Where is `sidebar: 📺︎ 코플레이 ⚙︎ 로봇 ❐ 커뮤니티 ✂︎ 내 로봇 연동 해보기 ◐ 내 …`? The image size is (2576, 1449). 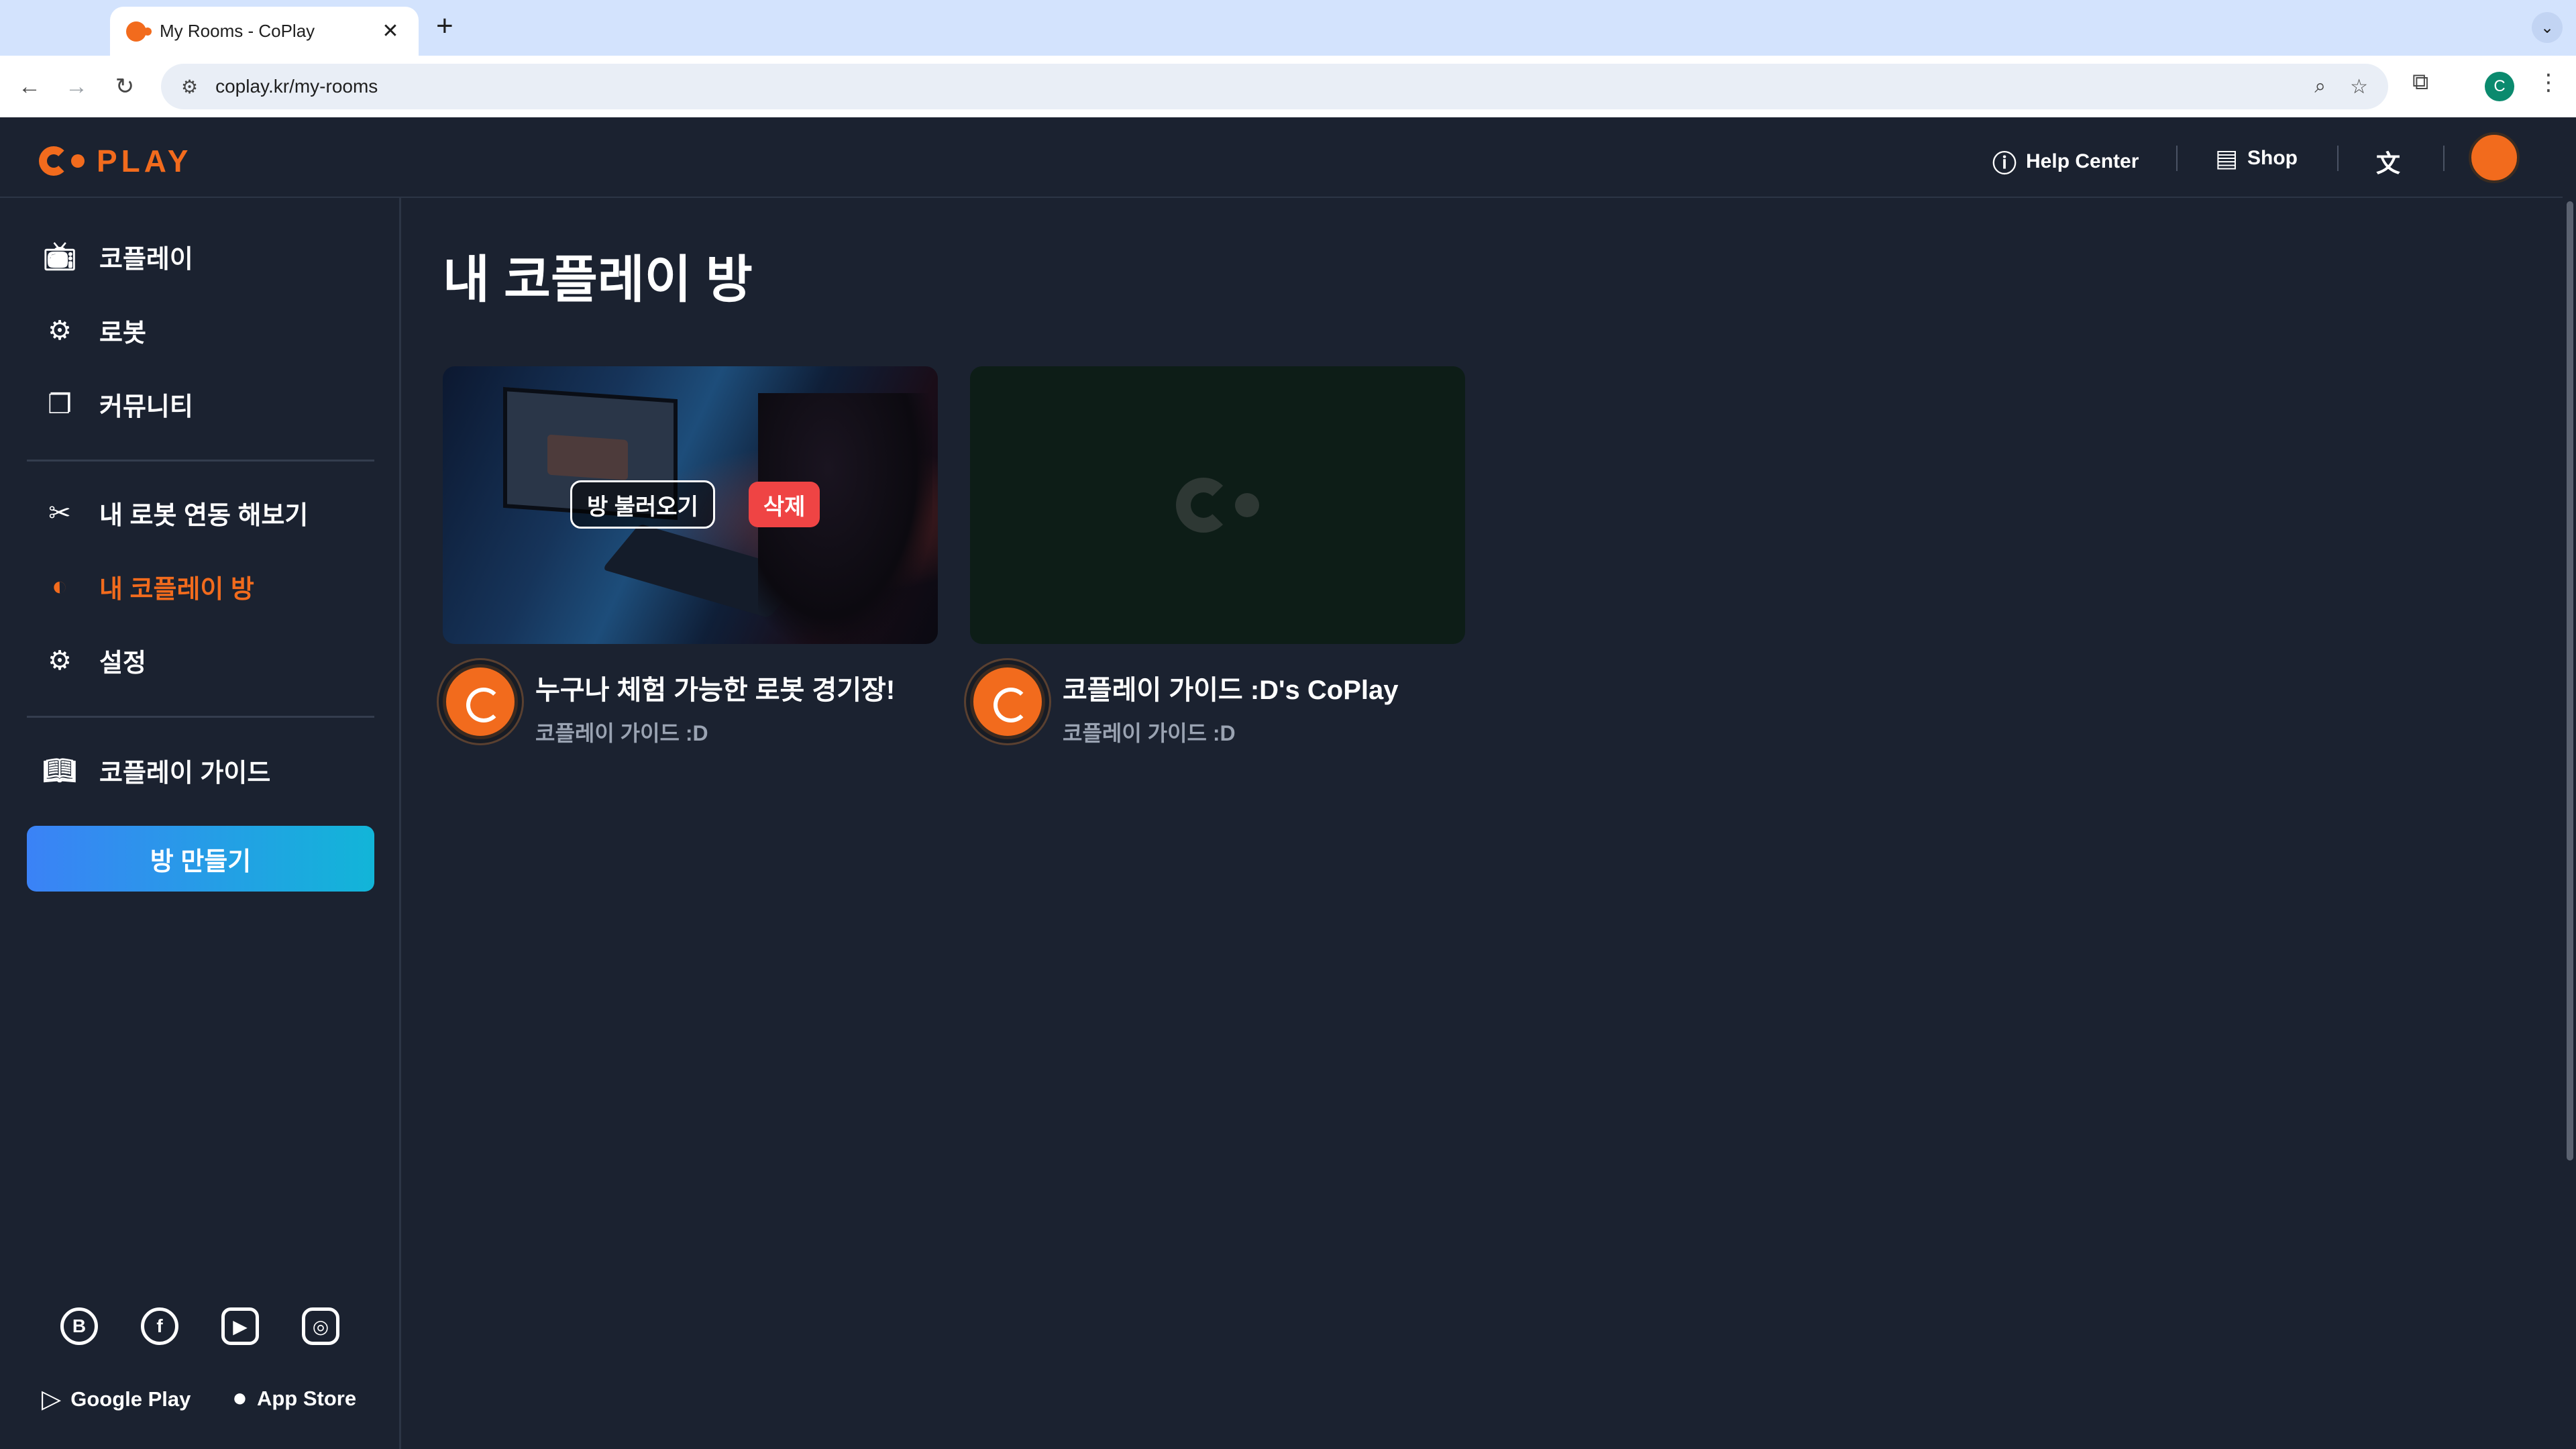
sidebar: 📺︎ 코플레이 ⚙︎ 로봇 ❐ 커뮤니티 ✂︎ 내 로봇 연동 해보기 ◐ 내 … is located at coordinates (200, 823).